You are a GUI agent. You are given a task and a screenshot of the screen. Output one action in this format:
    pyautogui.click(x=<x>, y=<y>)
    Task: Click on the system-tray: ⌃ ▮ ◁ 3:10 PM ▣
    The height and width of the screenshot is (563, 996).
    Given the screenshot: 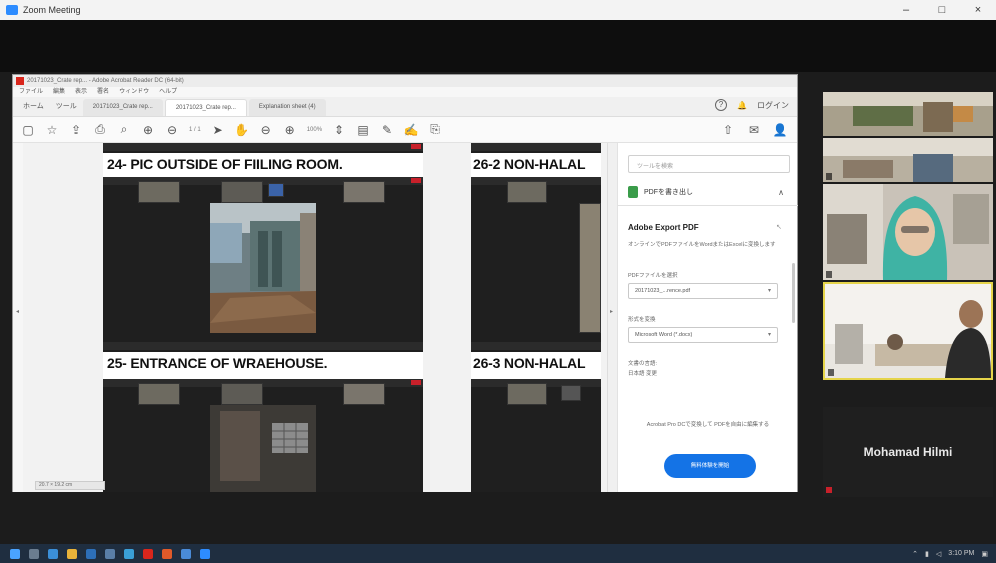 What is the action you would take?
    pyautogui.click(x=950, y=553)
    